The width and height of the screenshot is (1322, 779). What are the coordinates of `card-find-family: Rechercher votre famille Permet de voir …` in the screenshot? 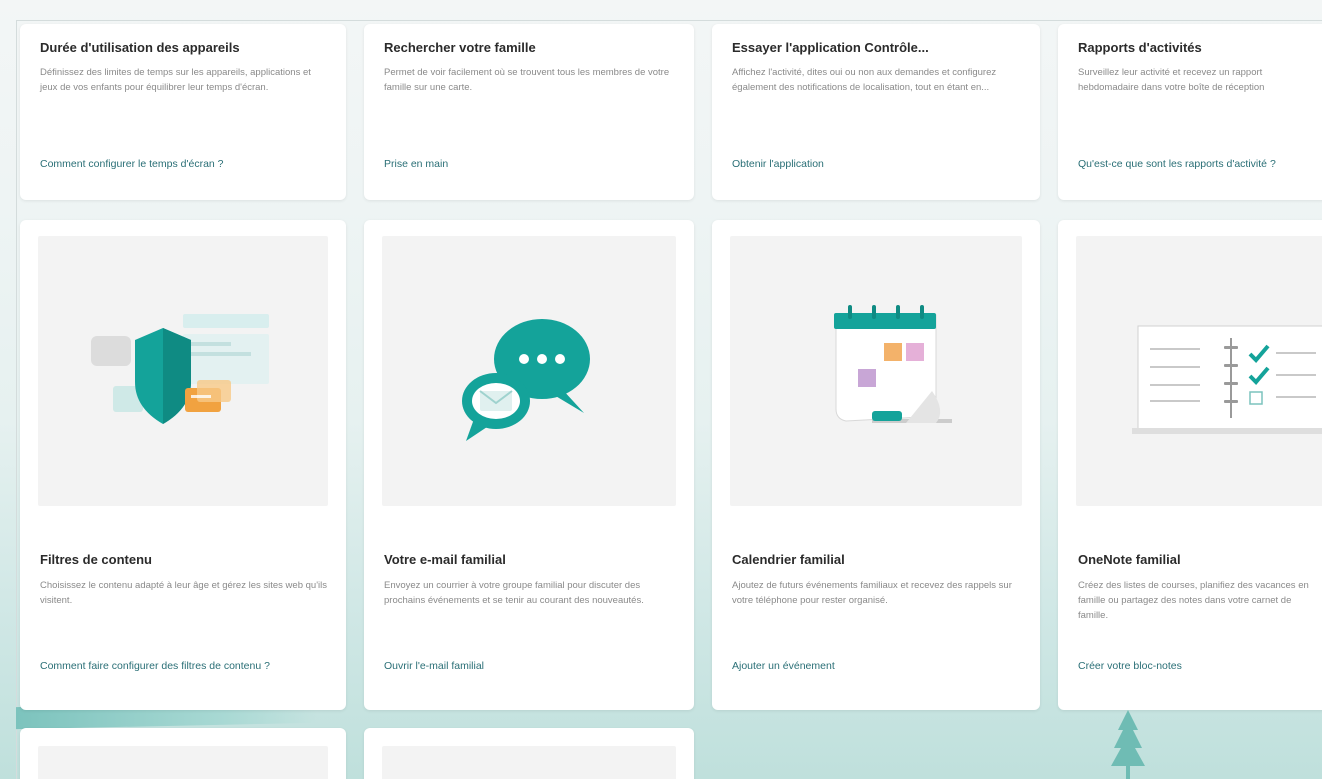 It's located at (529, 112).